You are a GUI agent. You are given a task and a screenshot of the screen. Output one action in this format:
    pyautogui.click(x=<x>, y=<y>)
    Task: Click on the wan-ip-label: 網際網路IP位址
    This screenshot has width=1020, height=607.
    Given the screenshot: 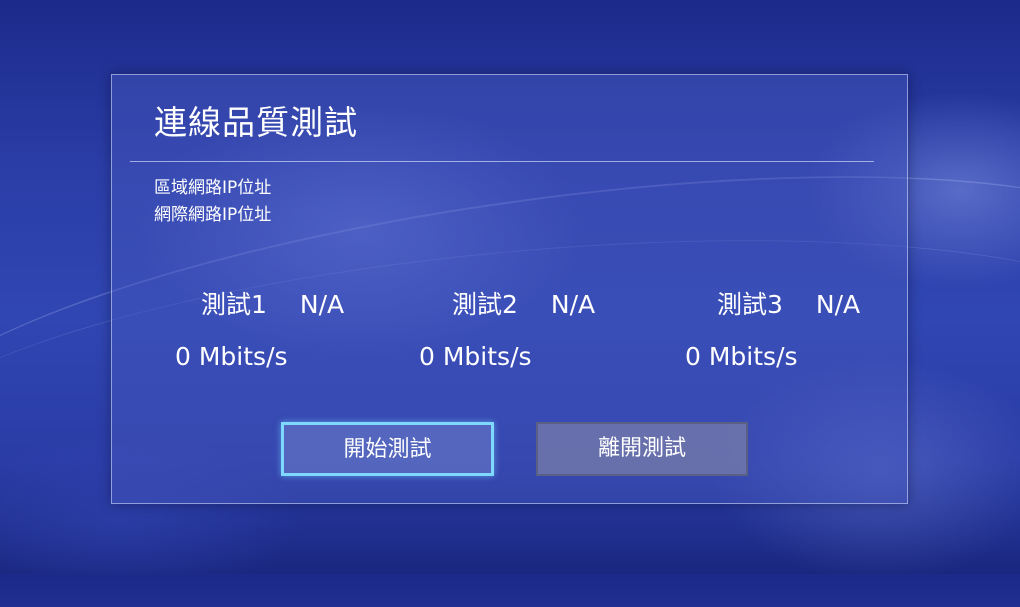 What is the action you would take?
    pyautogui.click(x=213, y=215)
    